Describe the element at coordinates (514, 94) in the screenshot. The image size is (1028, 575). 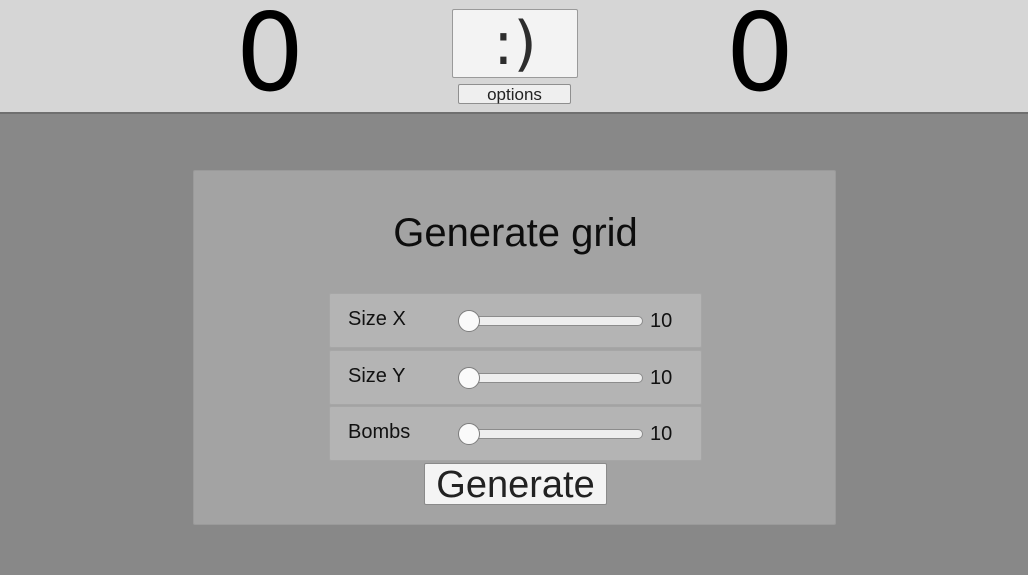
I see `options-button: options` at that location.